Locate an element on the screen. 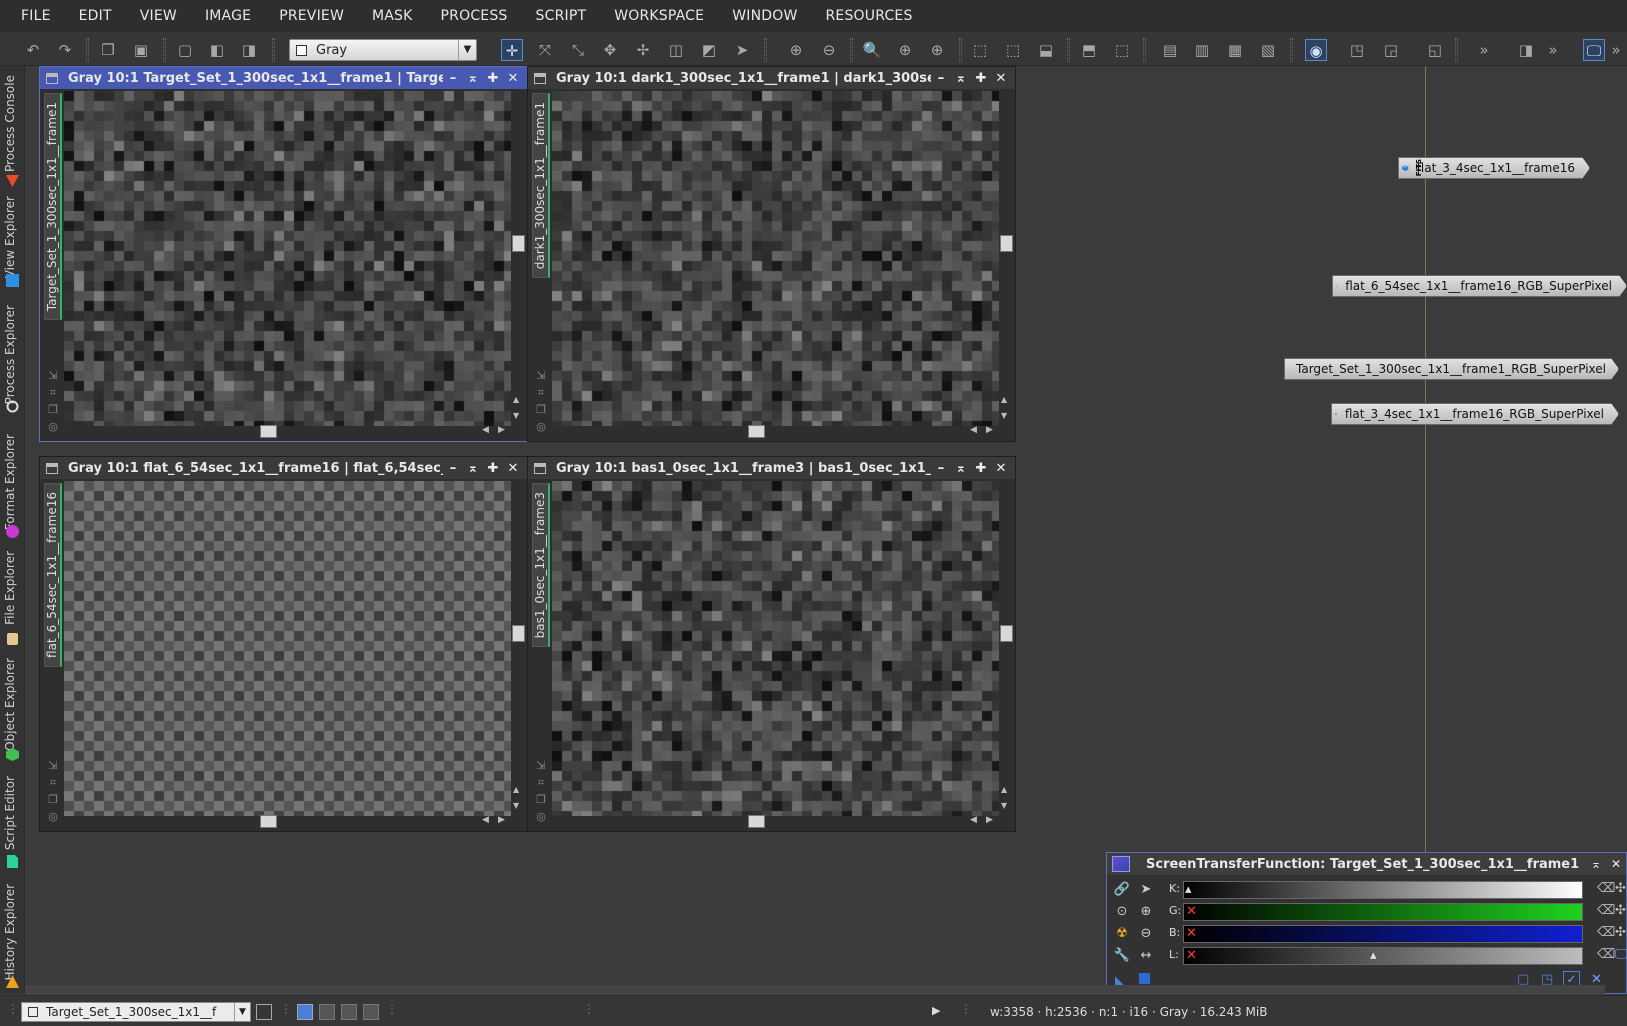  icon-flat-3-4sec-rgb: flat_3_4sec_1x1__frame16_RGB_SuperPixel is located at coordinates (1475, 414).